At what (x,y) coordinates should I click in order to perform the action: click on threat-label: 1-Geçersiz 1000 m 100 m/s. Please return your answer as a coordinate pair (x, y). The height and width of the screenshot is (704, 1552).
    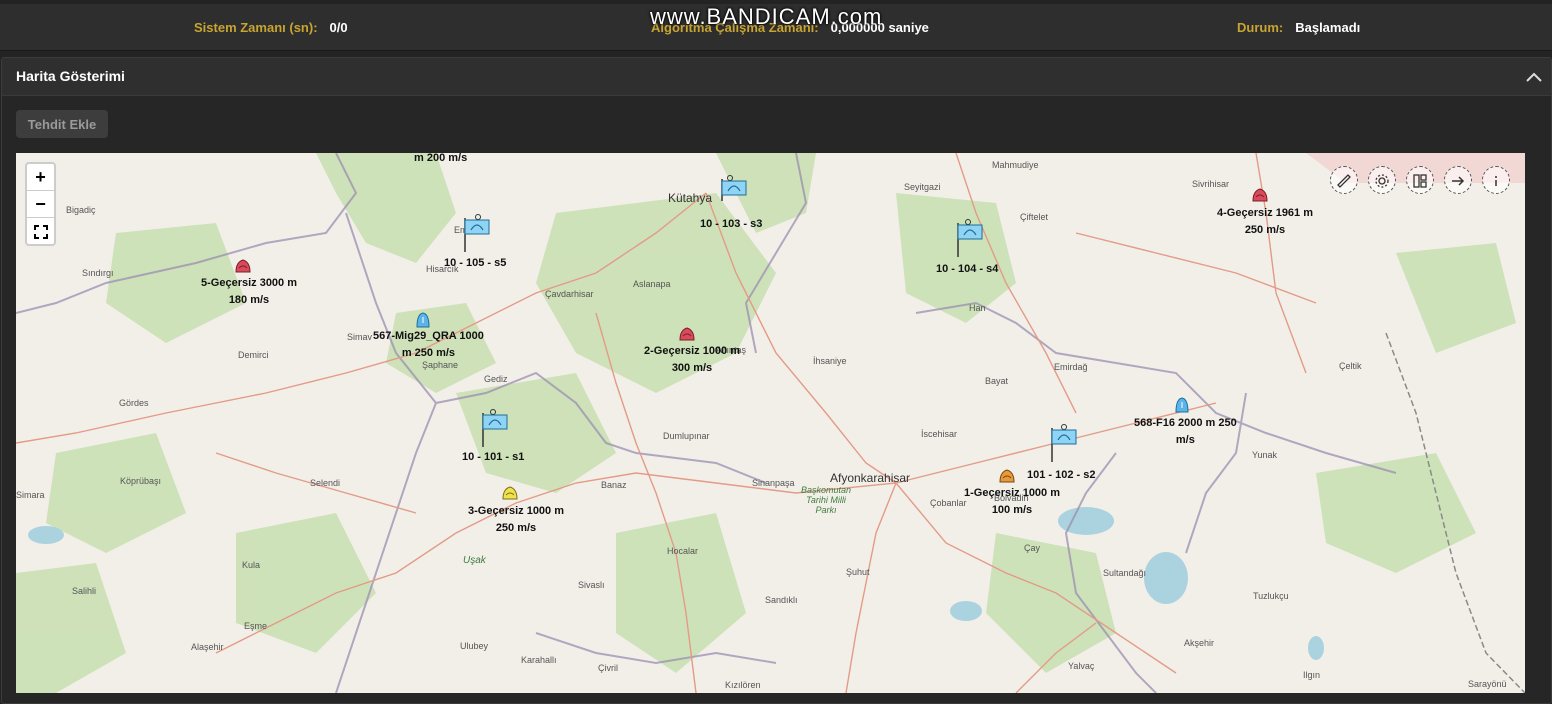
    Looking at the image, I should click on (1012, 501).